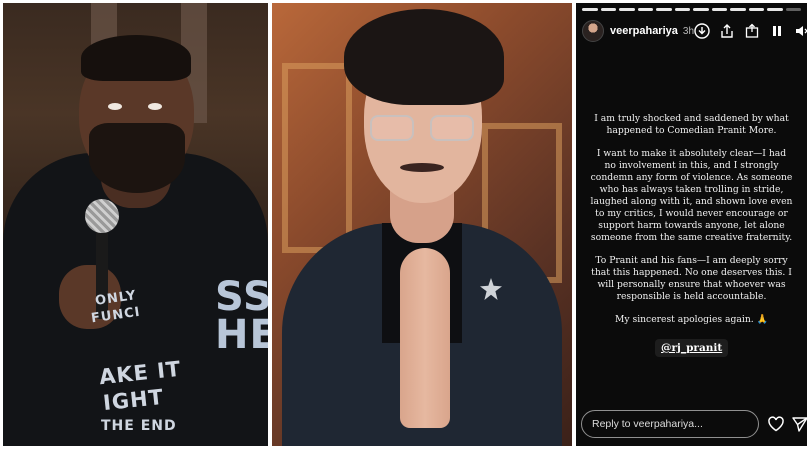 The image size is (810, 450). I want to click on mustache, so click(422, 167).